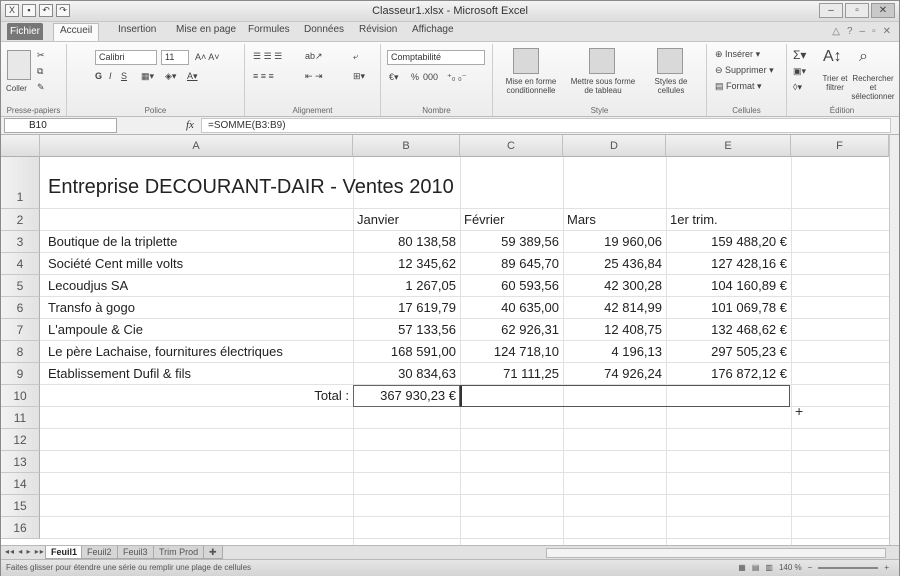 The image size is (900, 576). I want to click on maximize-icon: ▫, so click(857, 10).